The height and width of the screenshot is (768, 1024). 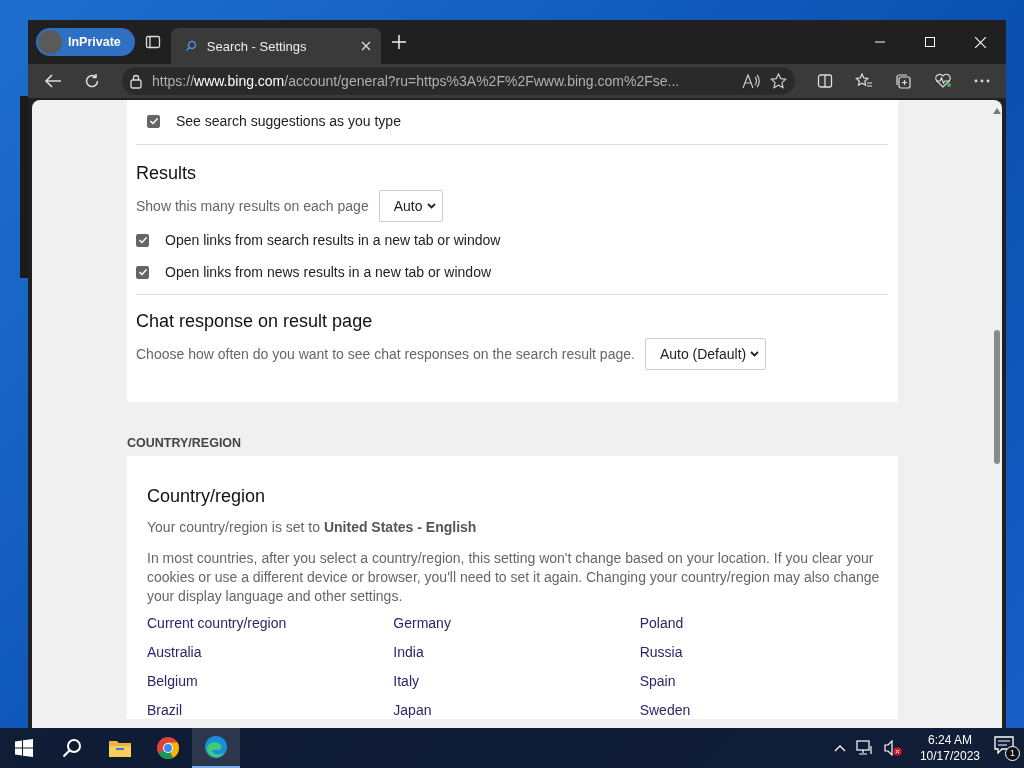 What do you see at coordinates (85, 42) in the screenshot?
I see `profile-button: InPrivate` at bounding box center [85, 42].